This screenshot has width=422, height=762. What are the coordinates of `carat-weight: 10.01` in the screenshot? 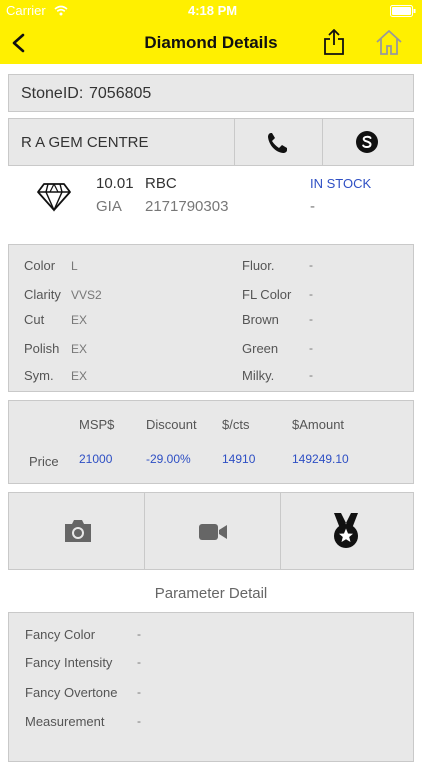 It's located at (115, 183).